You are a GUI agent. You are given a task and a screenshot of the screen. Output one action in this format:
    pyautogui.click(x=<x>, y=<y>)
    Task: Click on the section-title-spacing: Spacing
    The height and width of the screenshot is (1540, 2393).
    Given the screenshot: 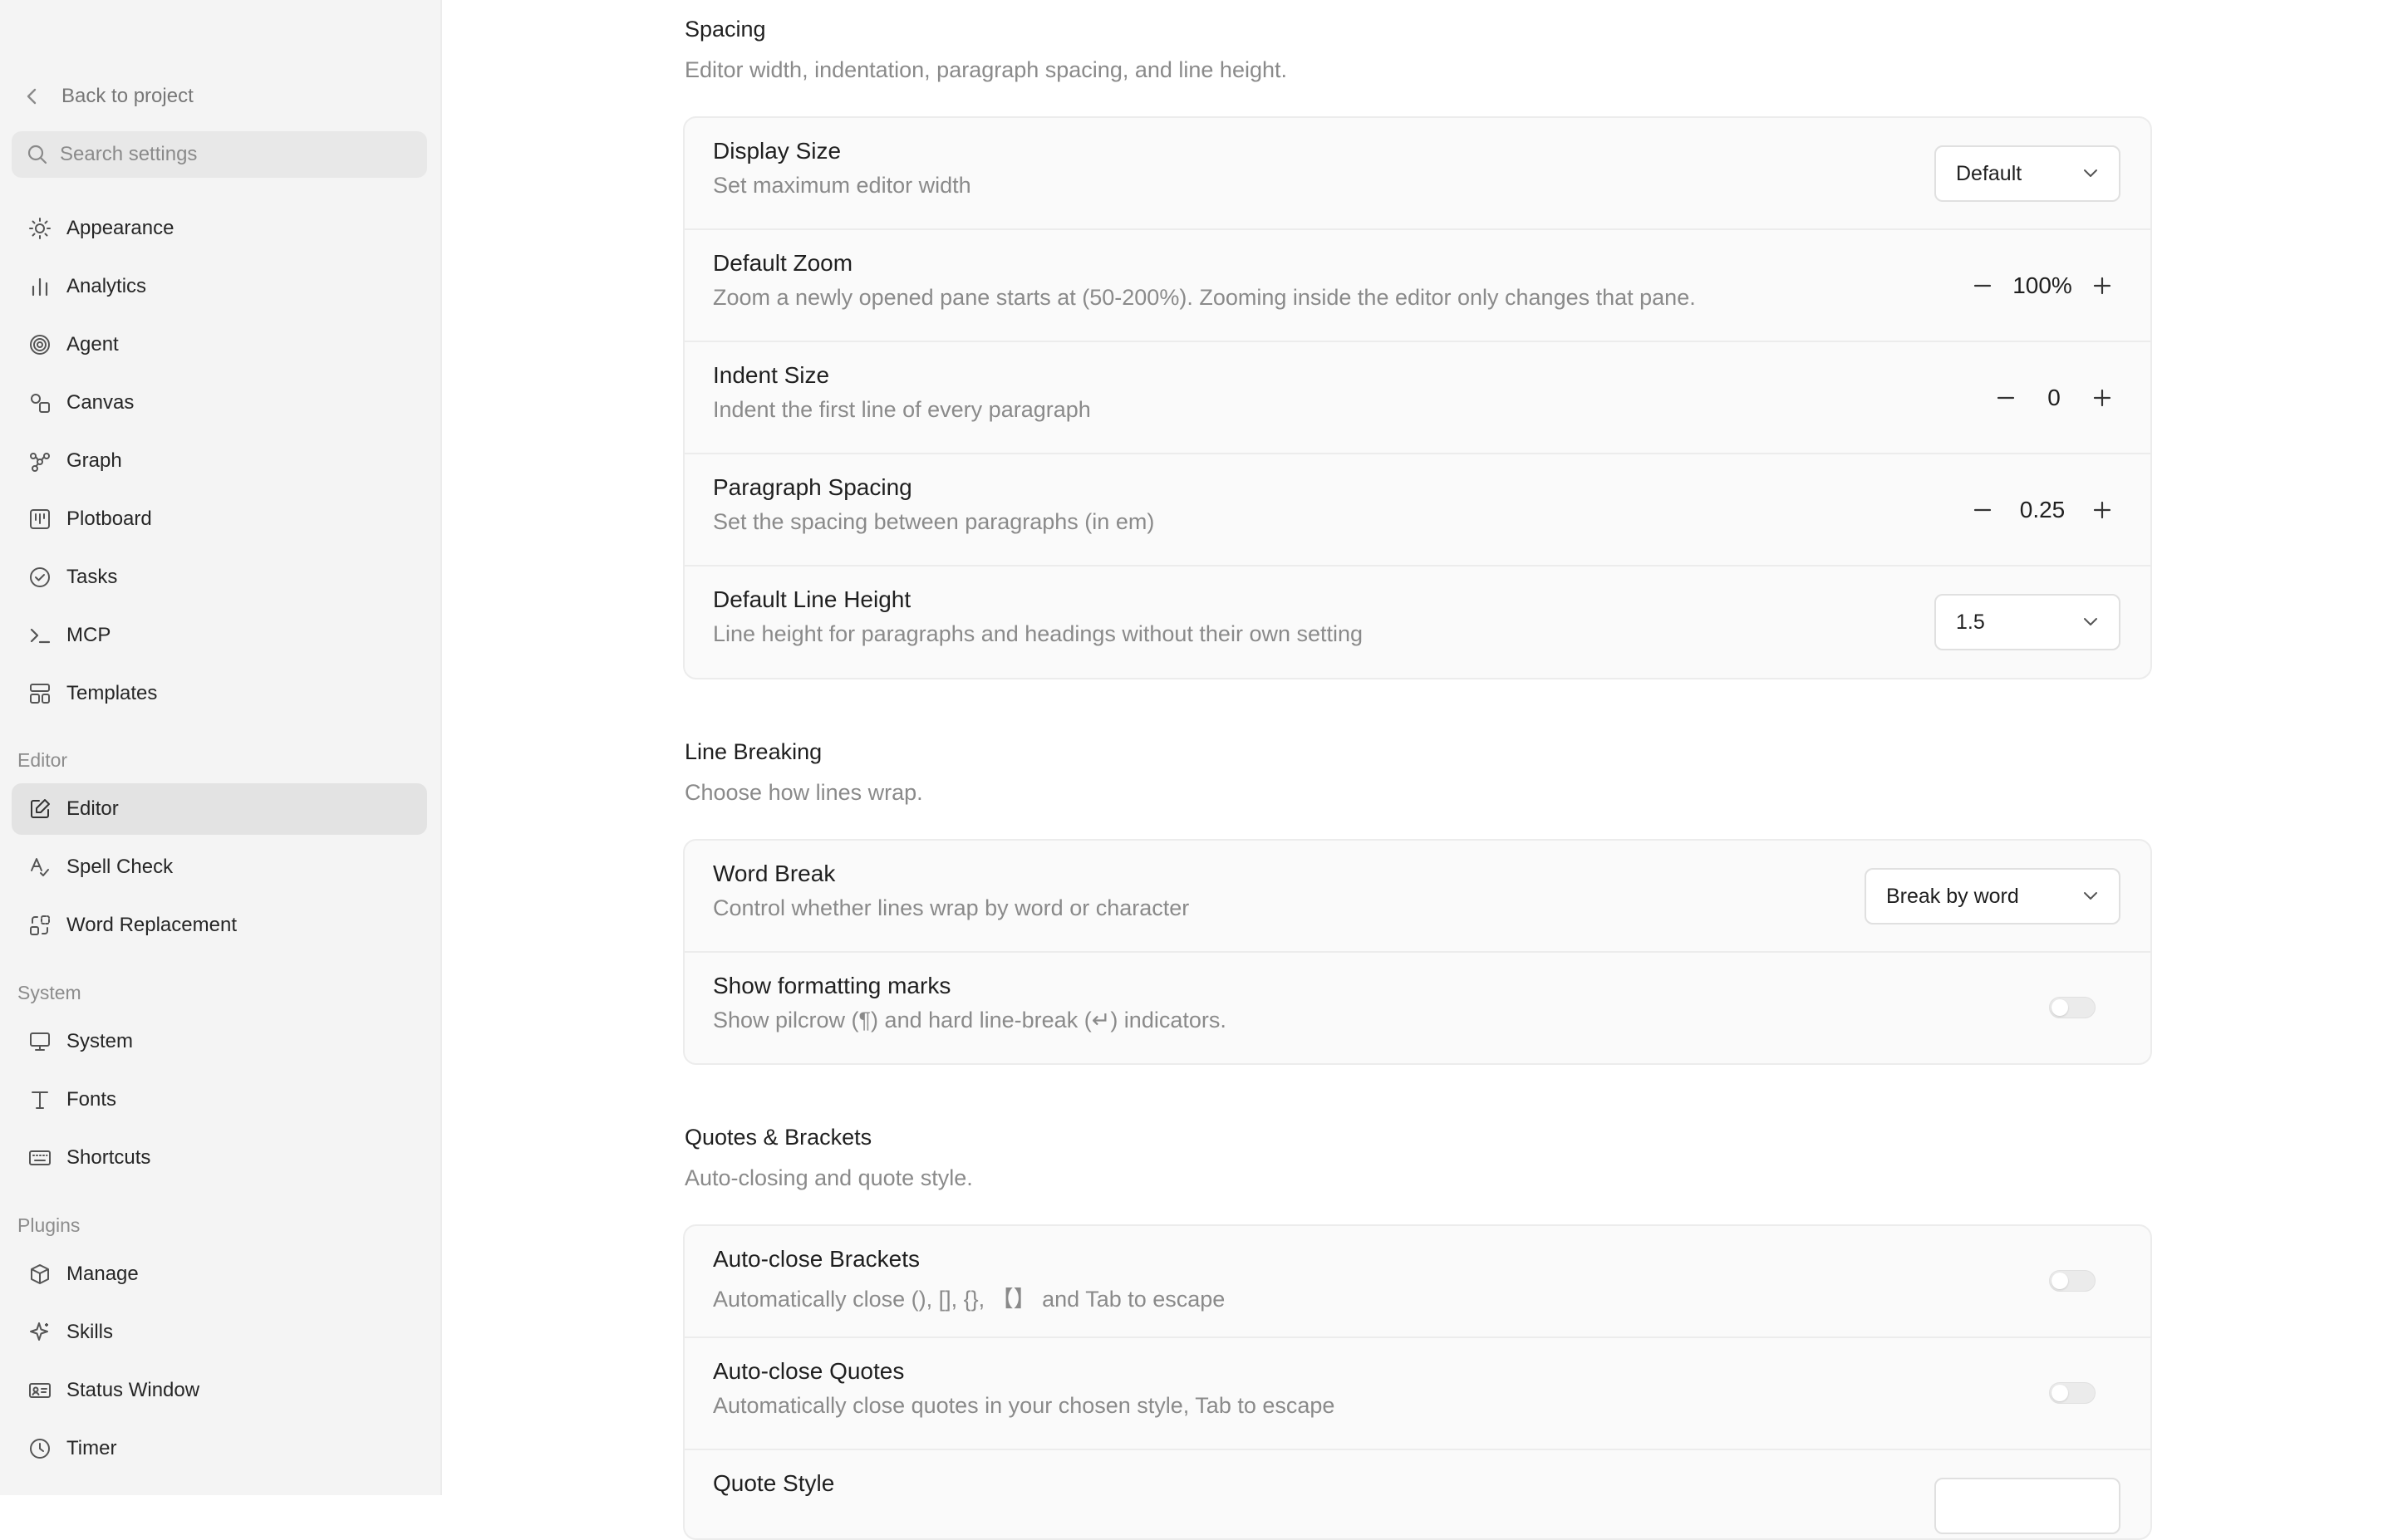 What is the action you would take?
    pyautogui.click(x=725, y=29)
    